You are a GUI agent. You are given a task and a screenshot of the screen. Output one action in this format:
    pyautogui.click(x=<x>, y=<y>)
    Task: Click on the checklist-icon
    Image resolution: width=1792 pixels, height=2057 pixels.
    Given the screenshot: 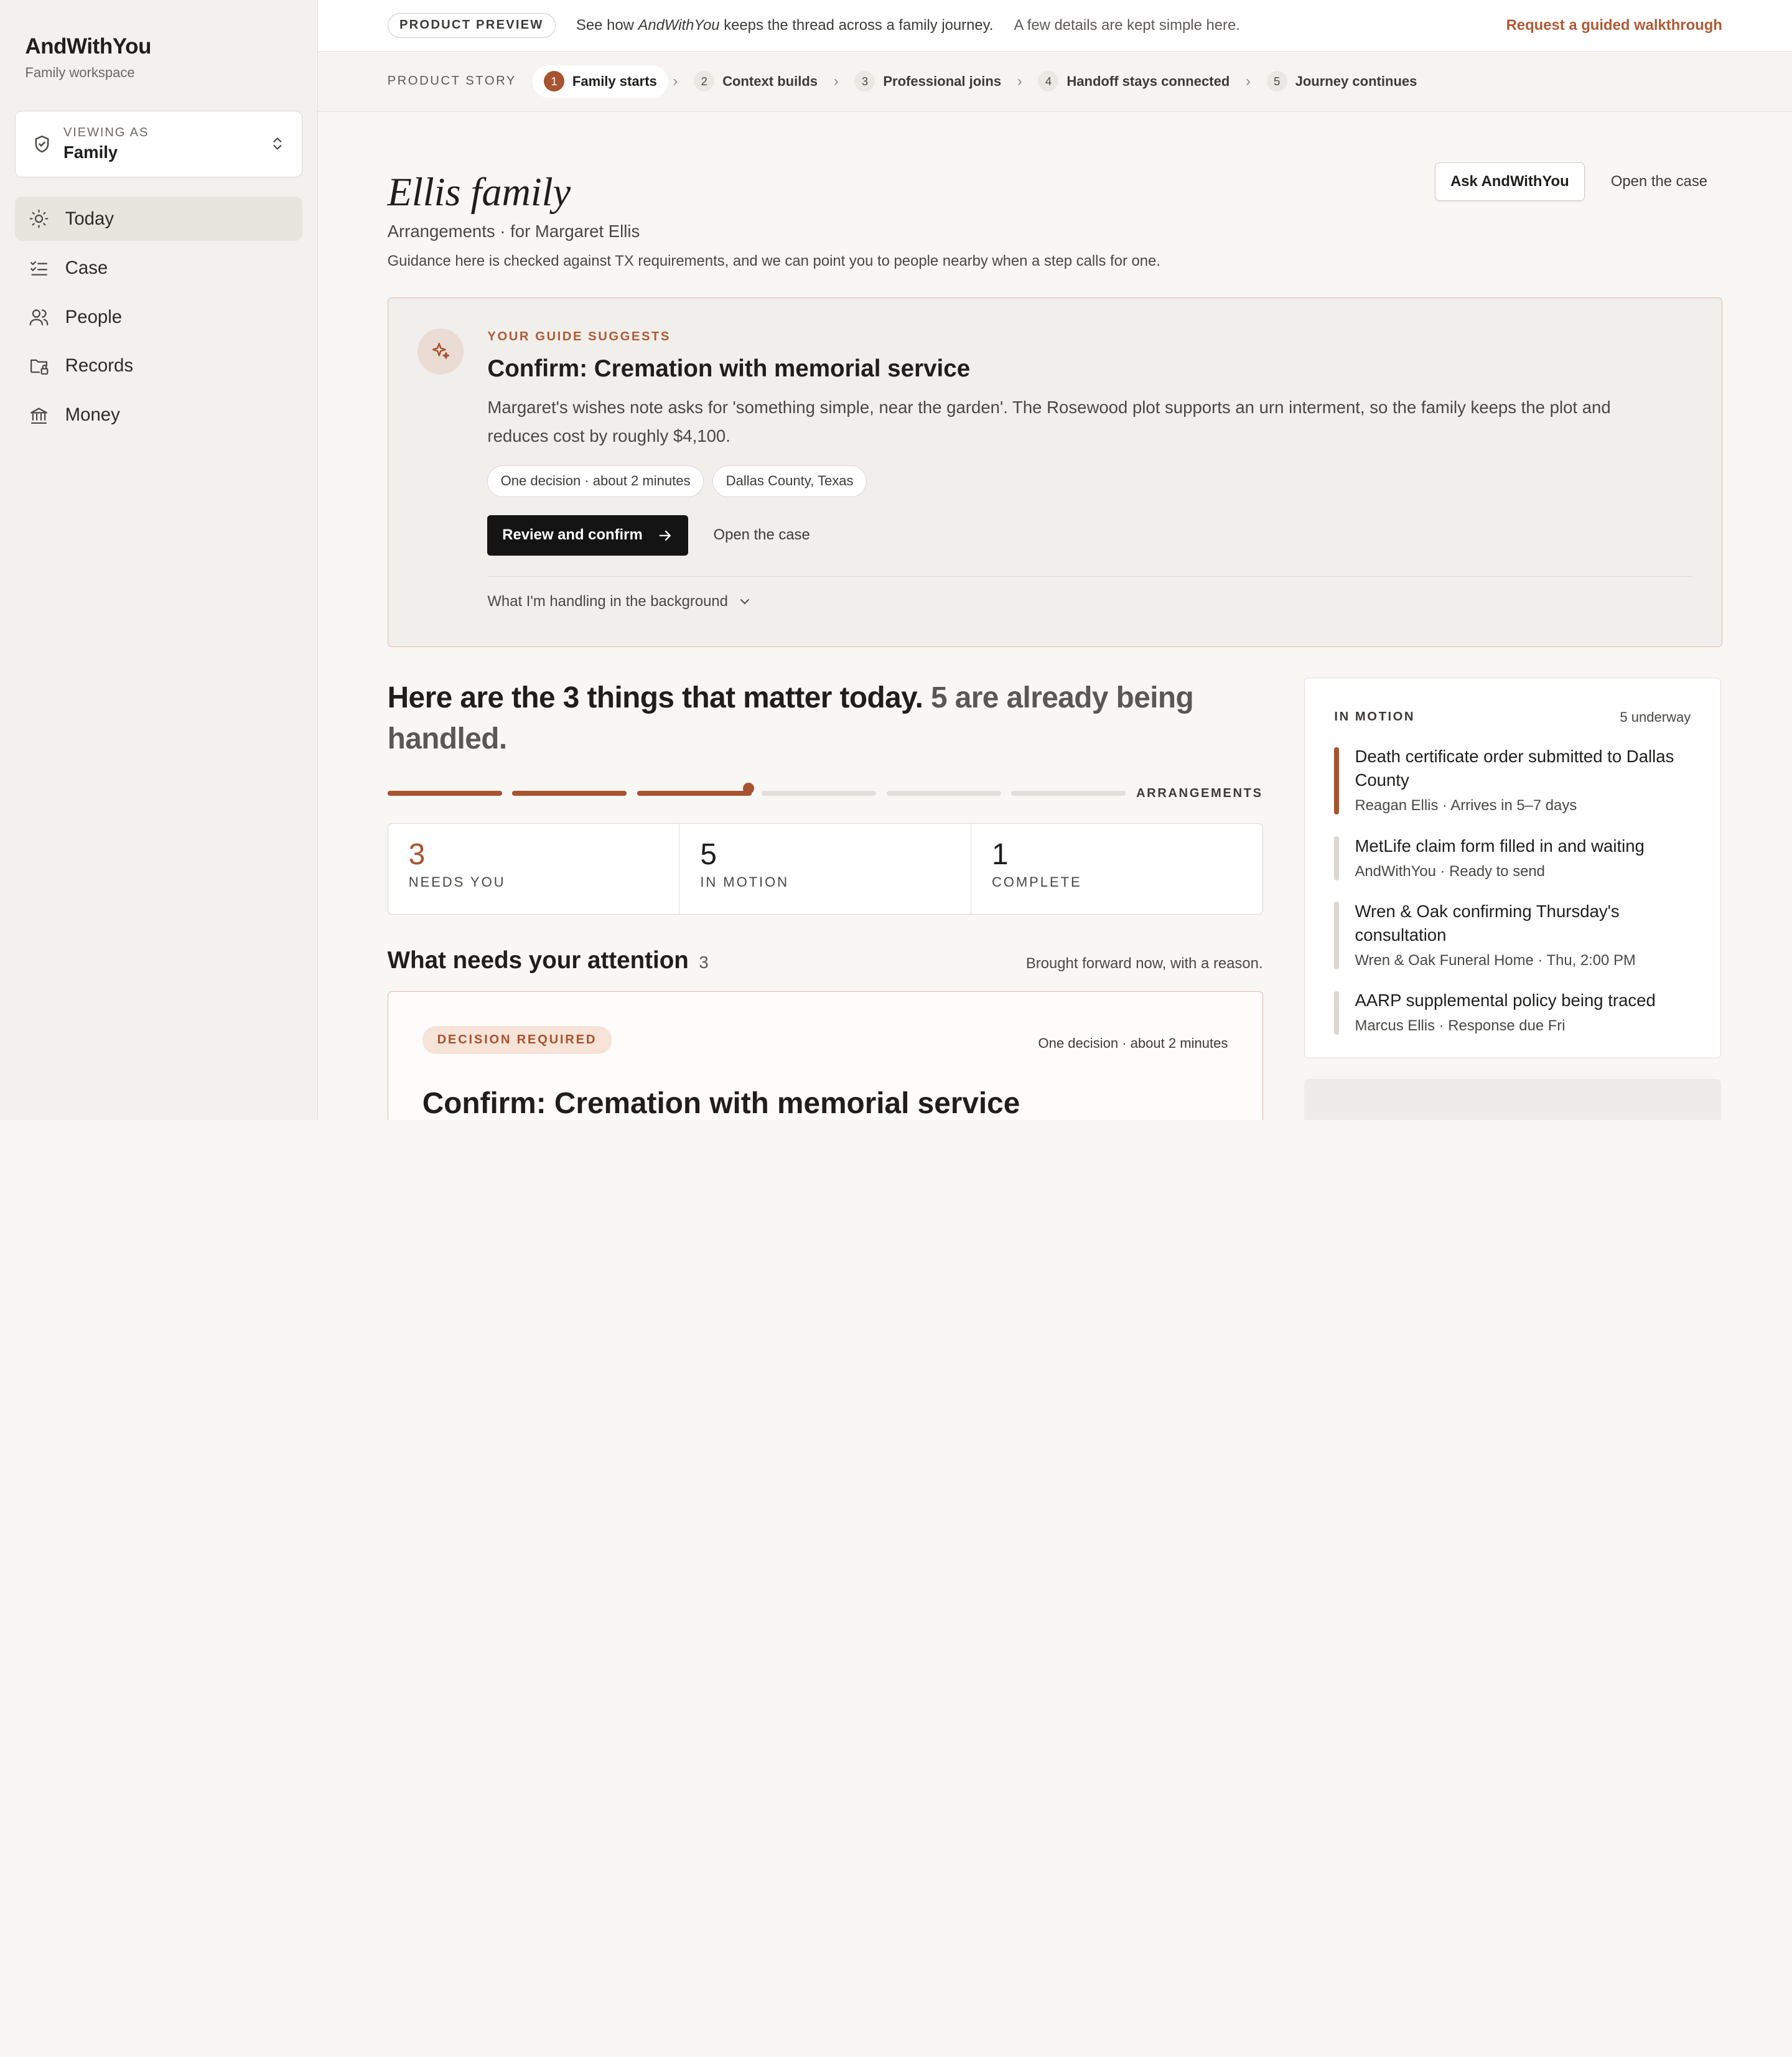 What is the action you would take?
    pyautogui.click(x=38, y=268)
    